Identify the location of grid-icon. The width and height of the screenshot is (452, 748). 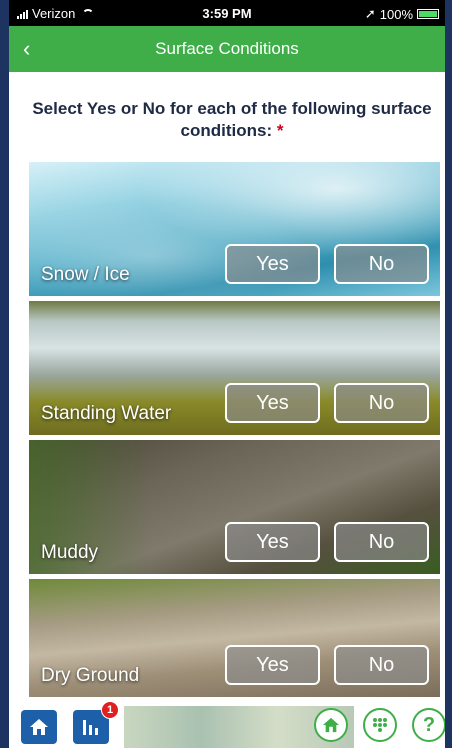
(380, 725).